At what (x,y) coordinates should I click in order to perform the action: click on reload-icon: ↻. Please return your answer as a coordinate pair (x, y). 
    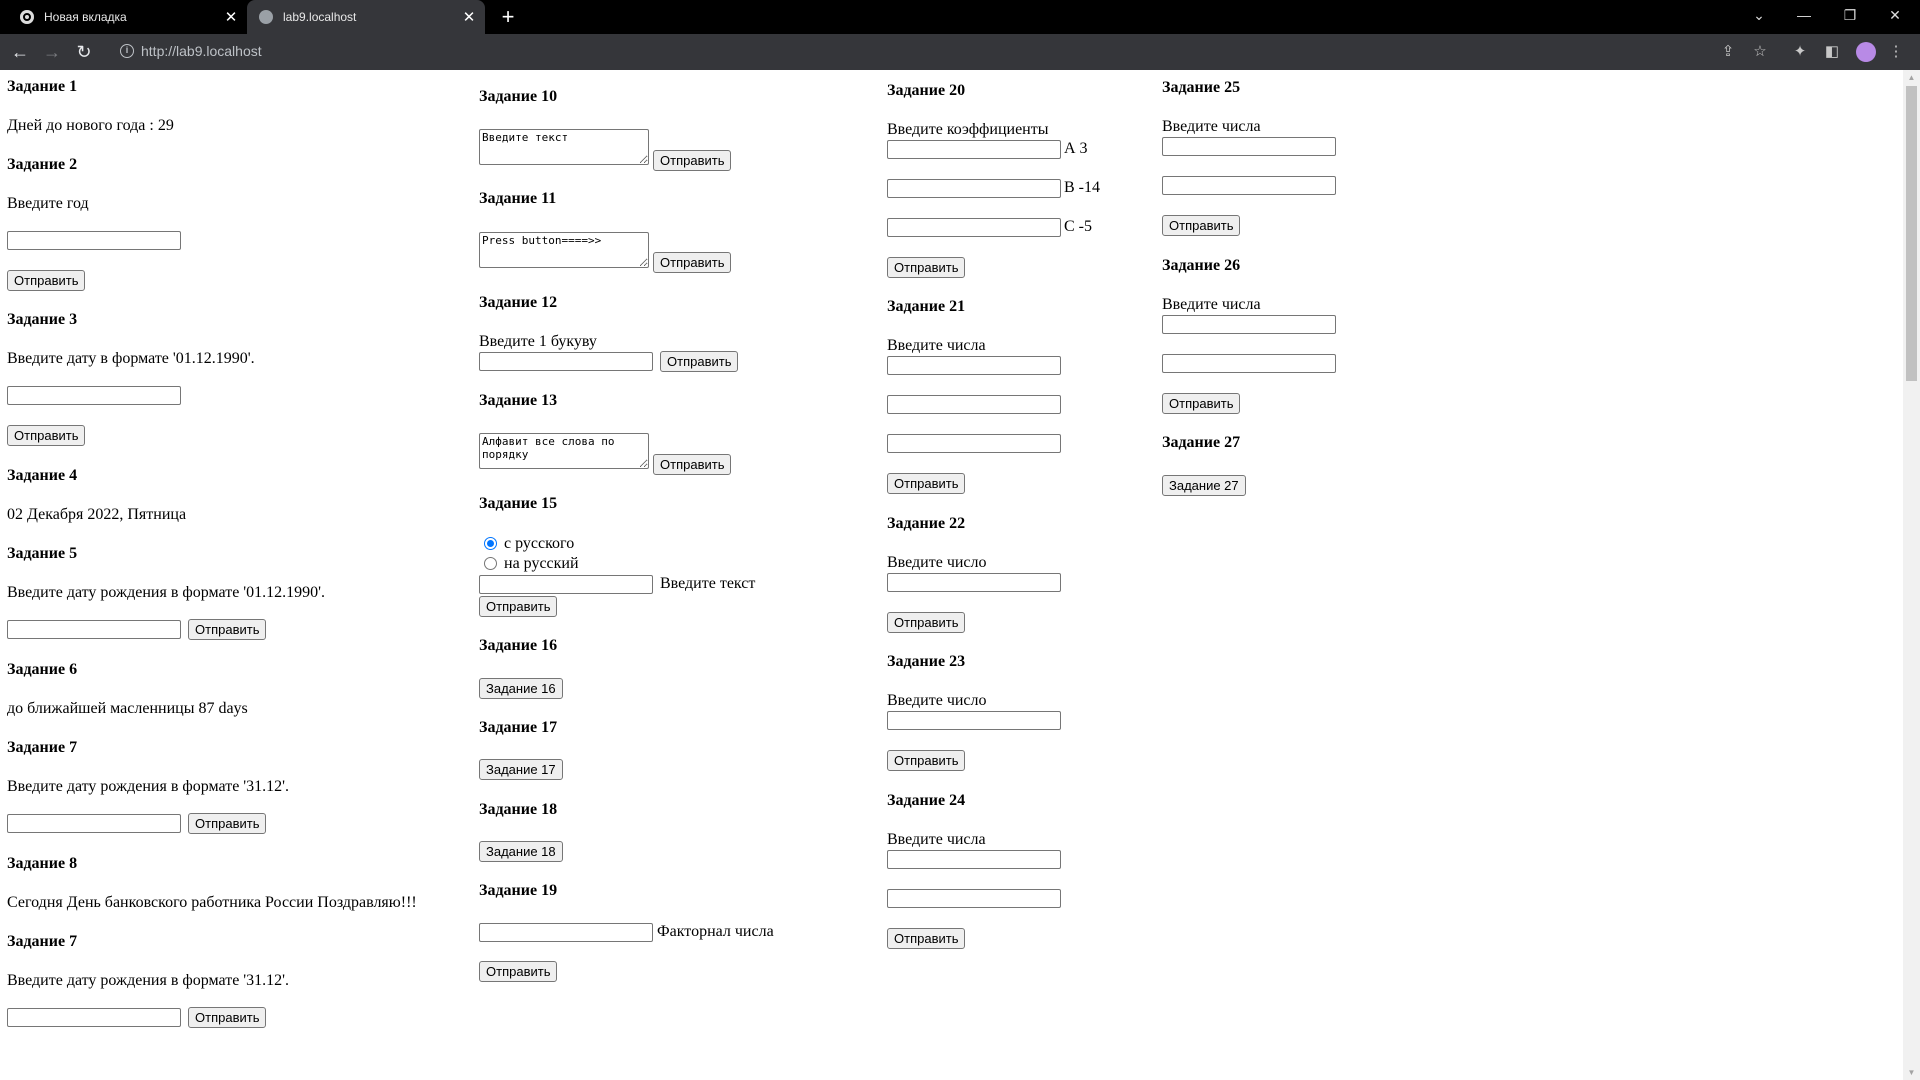
    Looking at the image, I should click on (84, 52).